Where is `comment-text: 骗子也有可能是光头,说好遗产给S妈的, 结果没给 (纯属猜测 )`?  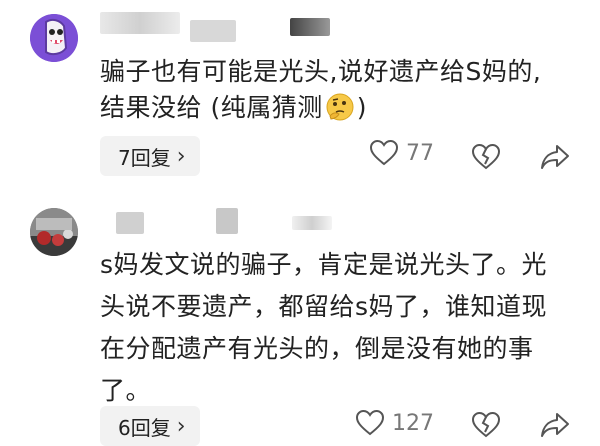
comment-text: 骗子也有可能是光头,说好遗产给S妈的, 结果没给 (纯属猜测 ) is located at coordinates (345, 93).